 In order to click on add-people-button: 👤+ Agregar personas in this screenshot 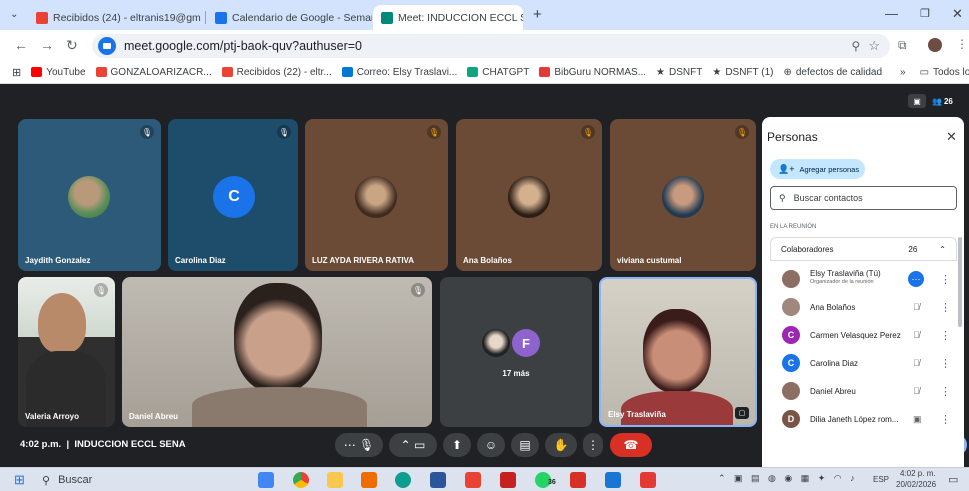, I will do `click(817, 169)`.